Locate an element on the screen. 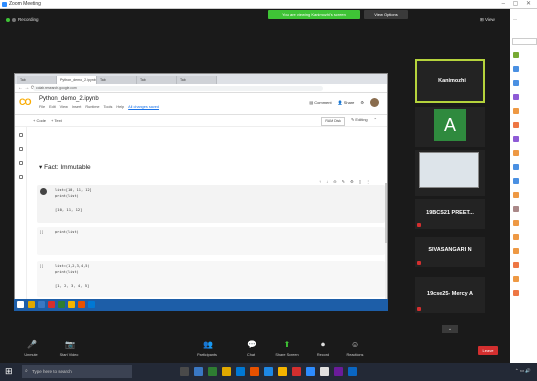  url-field: colab.research.google.com is located at coordinates (178, 88).